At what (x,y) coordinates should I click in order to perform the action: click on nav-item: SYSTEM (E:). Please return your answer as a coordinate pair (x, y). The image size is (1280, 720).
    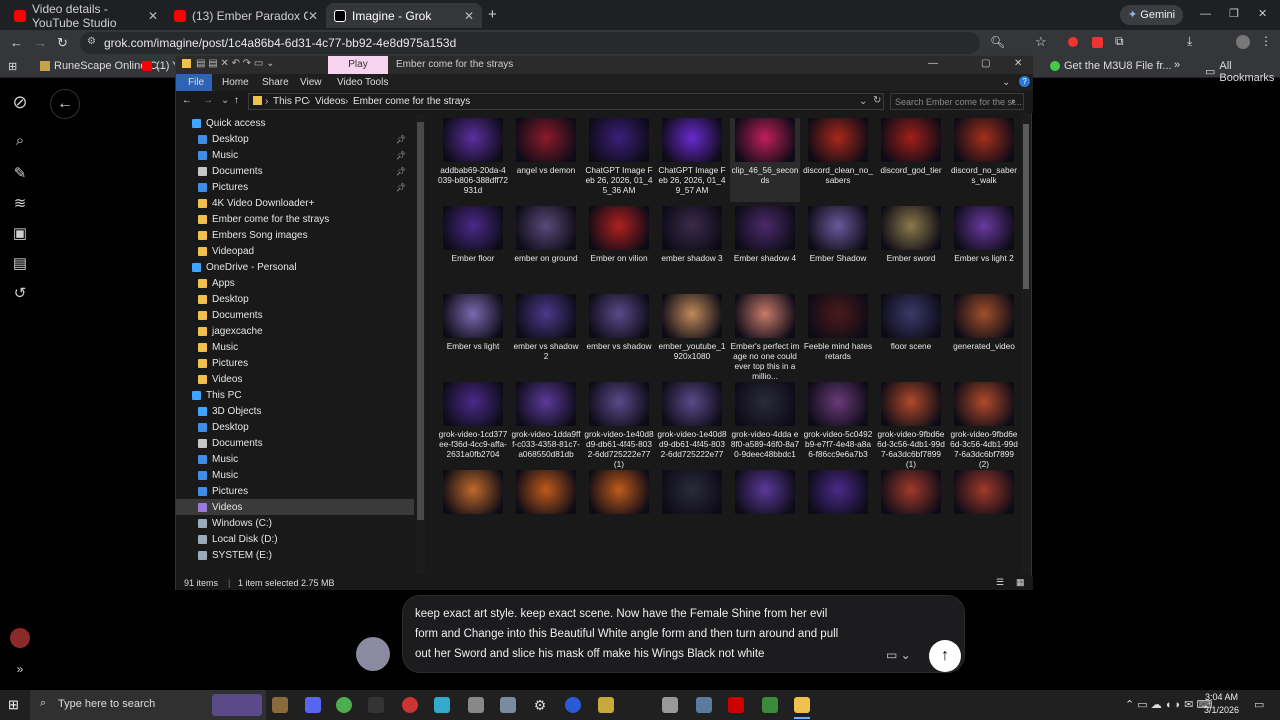
    Looking at the image, I should click on (295, 555).